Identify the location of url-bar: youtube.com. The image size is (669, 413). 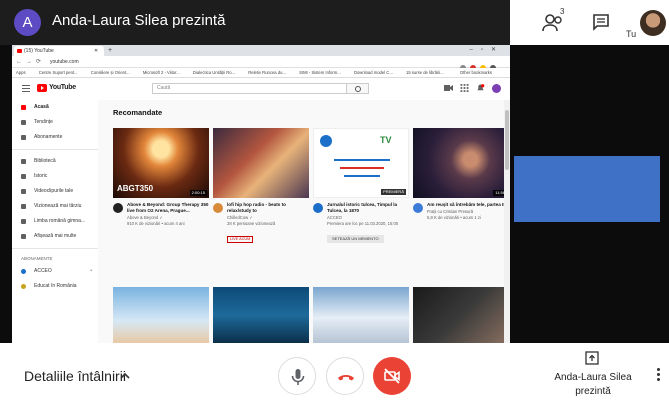
(64, 62).